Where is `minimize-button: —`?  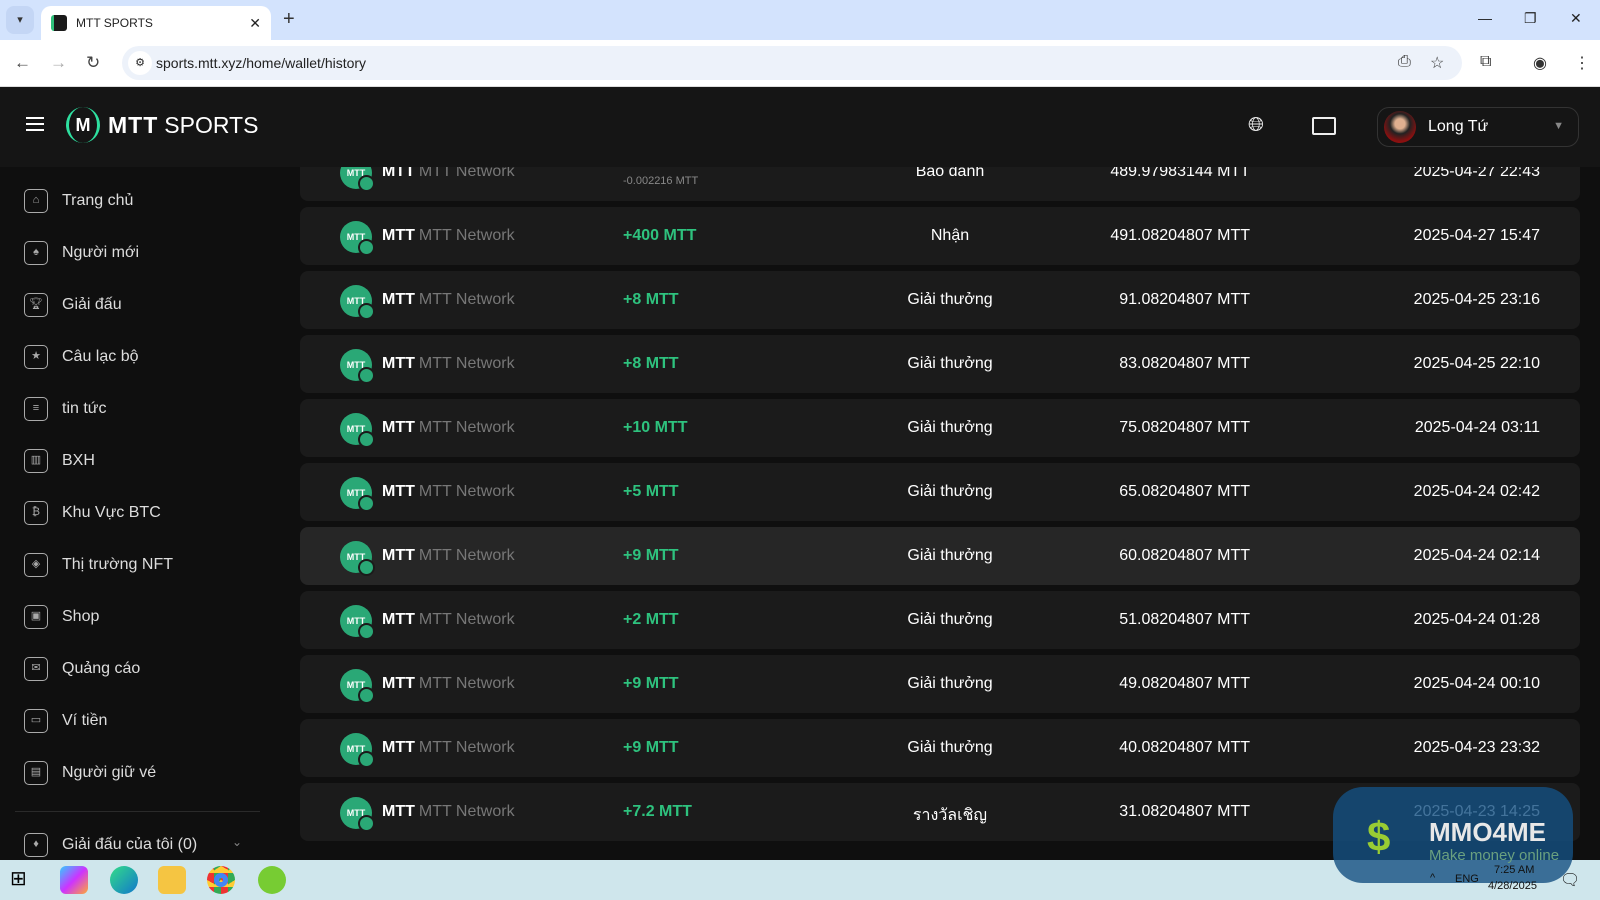
minimize-button: — is located at coordinates (1485, 18).